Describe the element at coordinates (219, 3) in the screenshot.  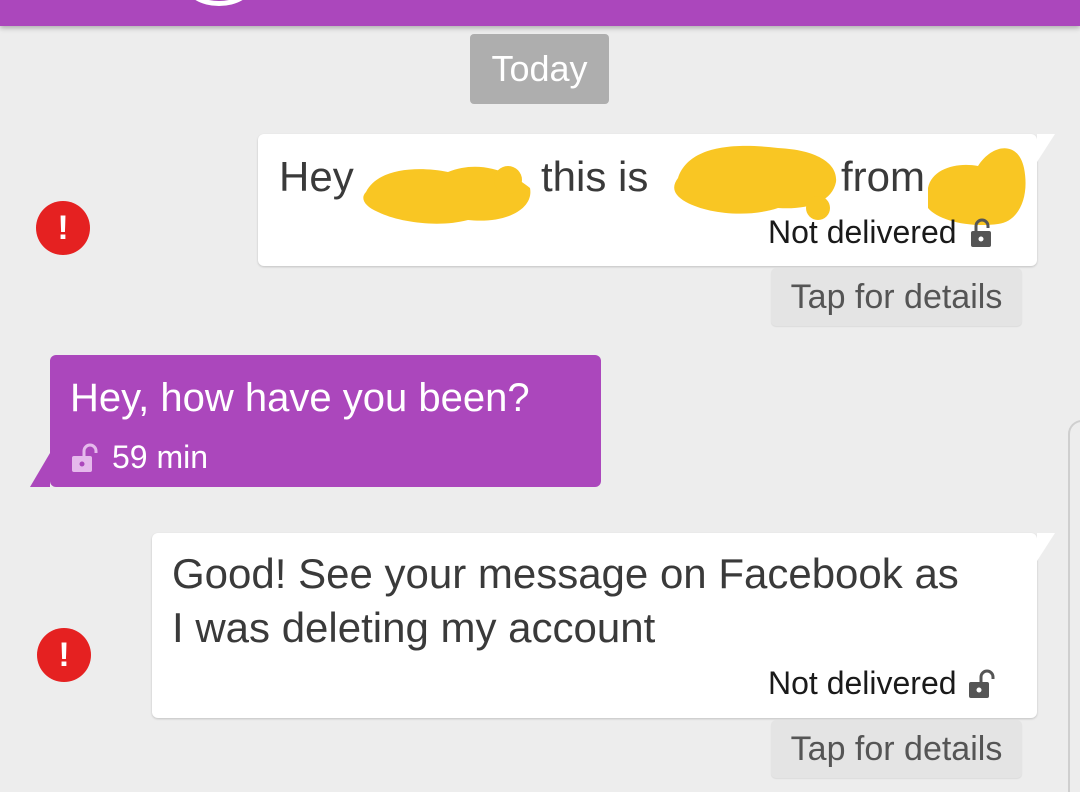
I see `contact-avatar` at that location.